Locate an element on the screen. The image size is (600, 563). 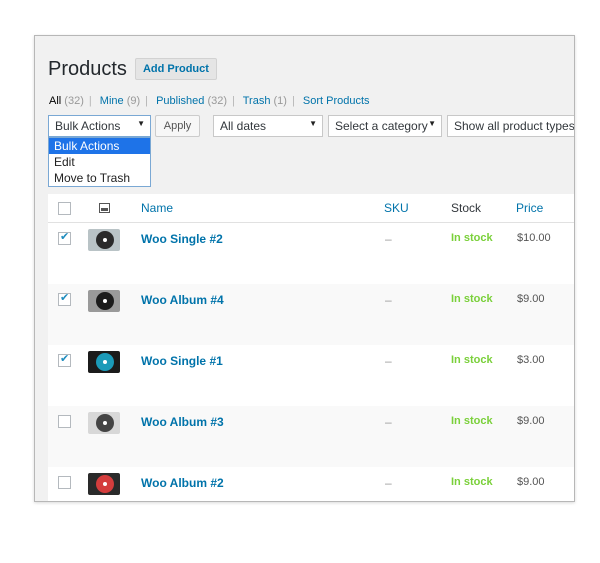
page-header: Products Add Product is located at coordinates (132, 69).